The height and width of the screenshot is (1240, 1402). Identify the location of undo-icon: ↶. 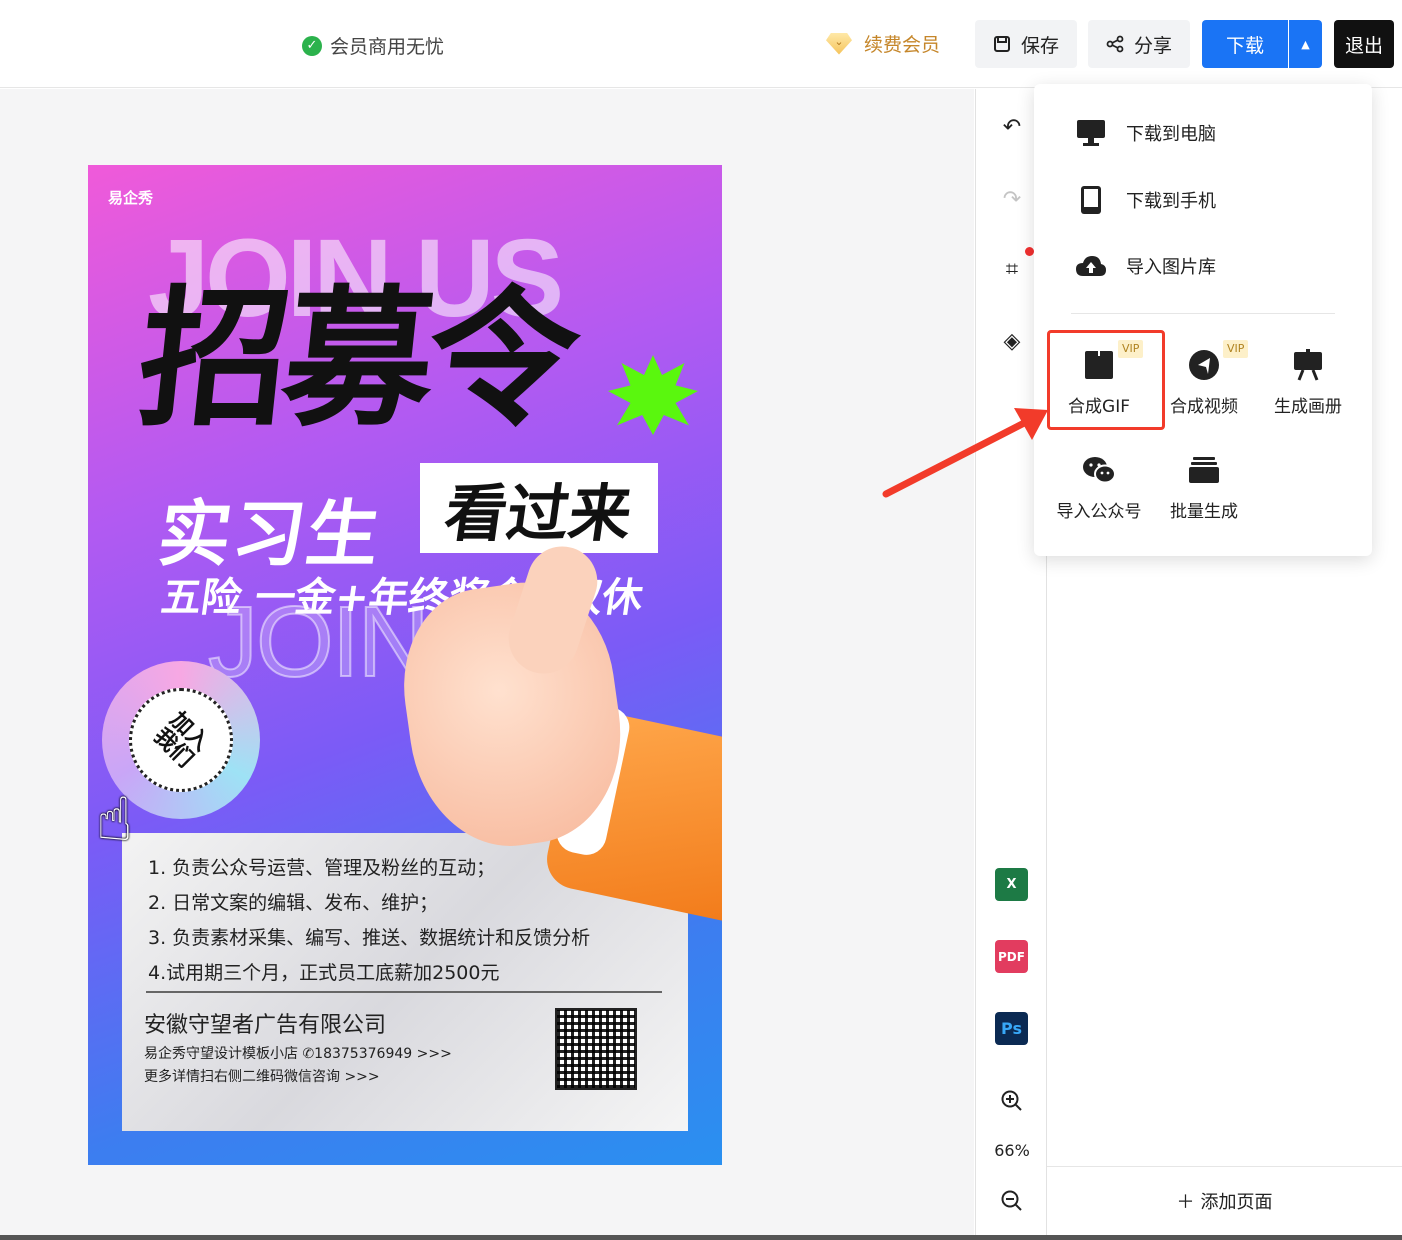
(1012, 127).